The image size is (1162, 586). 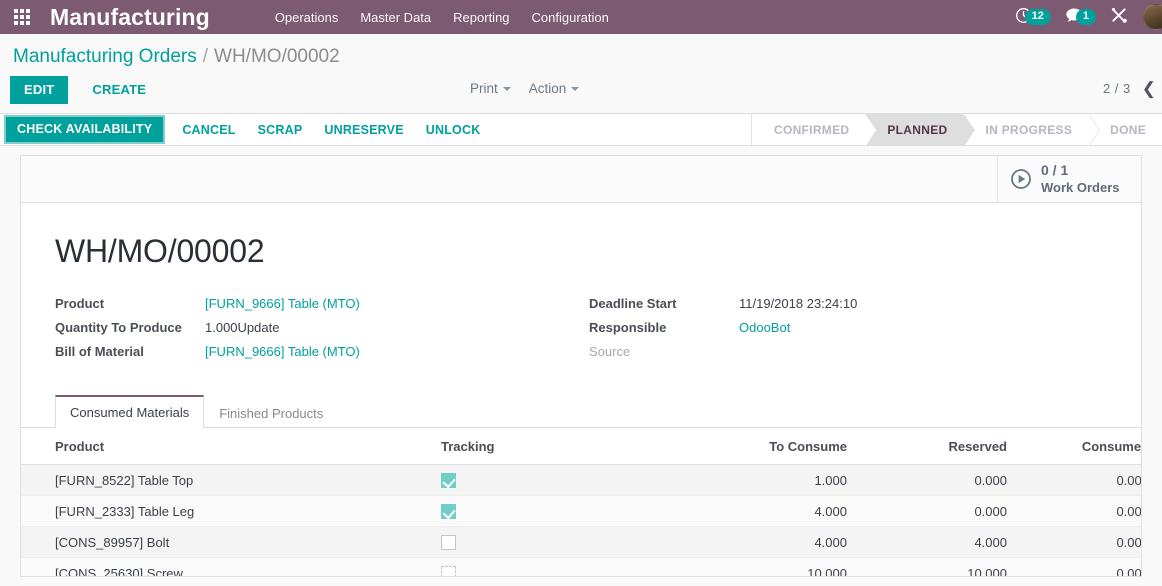 I want to click on status-pipeline: CONFIRMED PLANNED IN PROGRESS DONE, so click(x=956, y=130).